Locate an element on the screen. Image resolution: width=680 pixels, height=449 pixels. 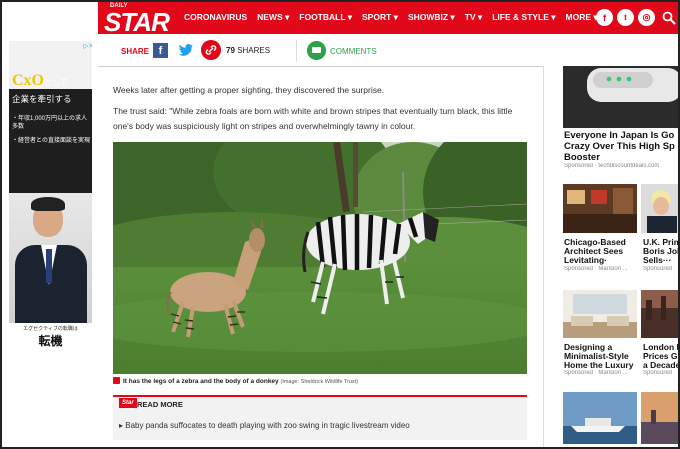
sponsored-title-line: Everyone In Japan Is Go is located at coordinates (621, 135).